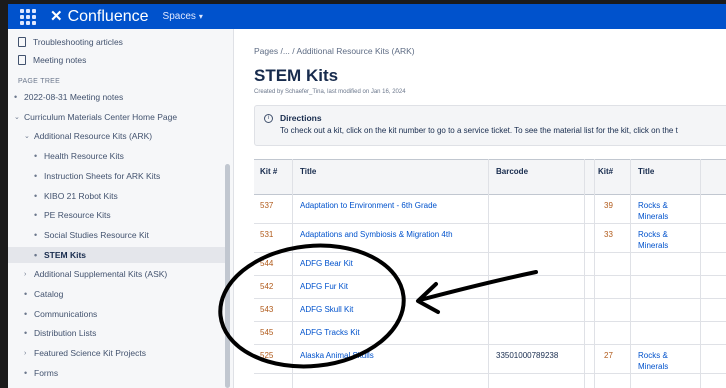  I want to click on header-title2: Title, so click(646, 171).